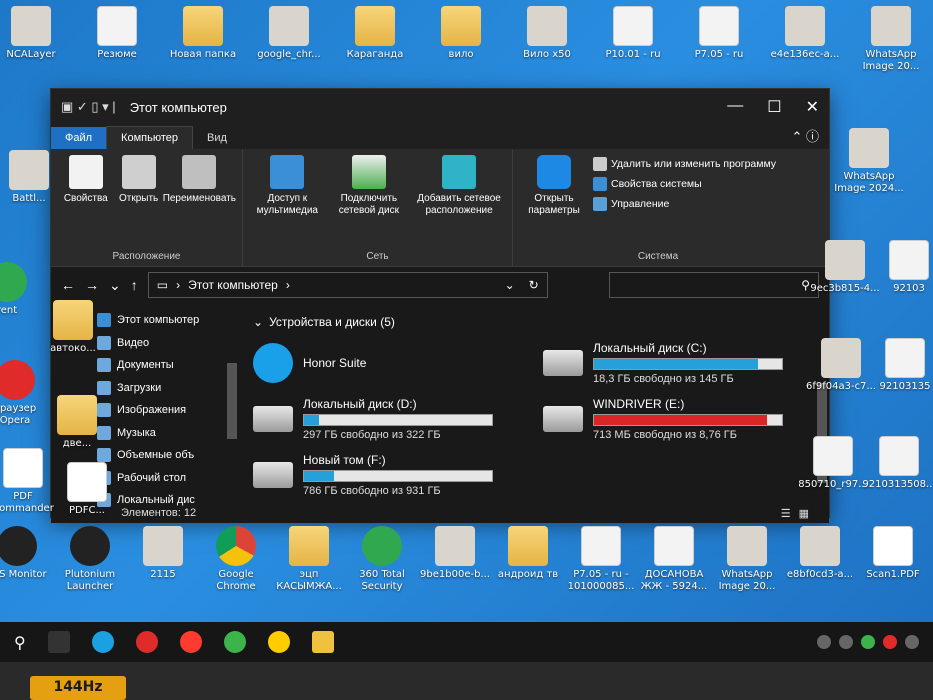  What do you see at coordinates (322, 642) in the screenshot?
I see `file-explorer-icon` at bounding box center [322, 642].